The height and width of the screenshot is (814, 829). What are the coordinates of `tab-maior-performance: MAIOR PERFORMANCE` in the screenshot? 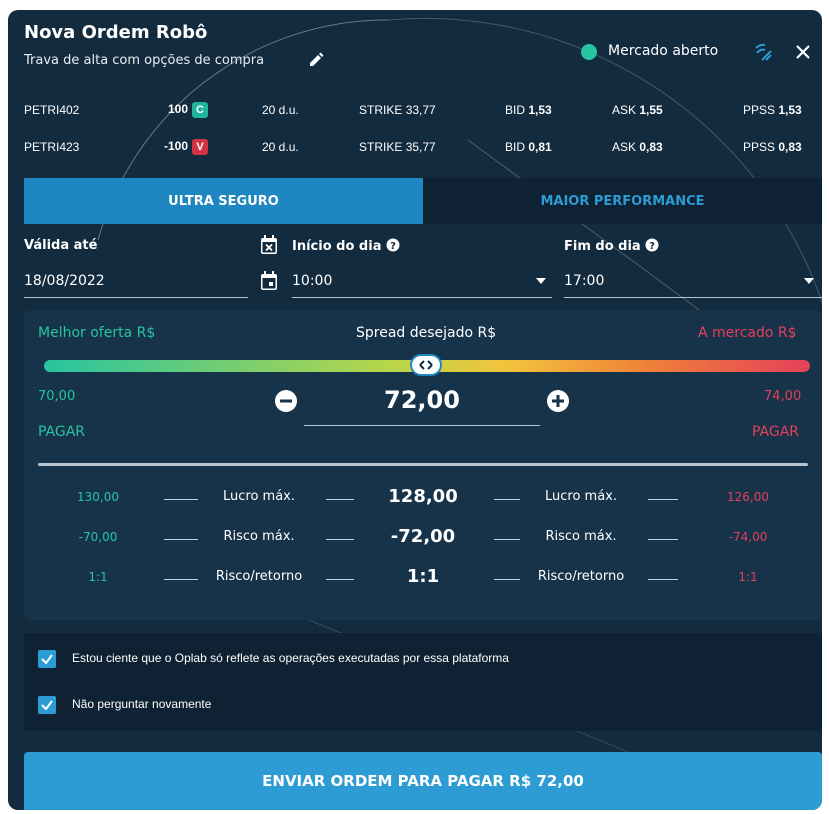 It's located at (622, 201).